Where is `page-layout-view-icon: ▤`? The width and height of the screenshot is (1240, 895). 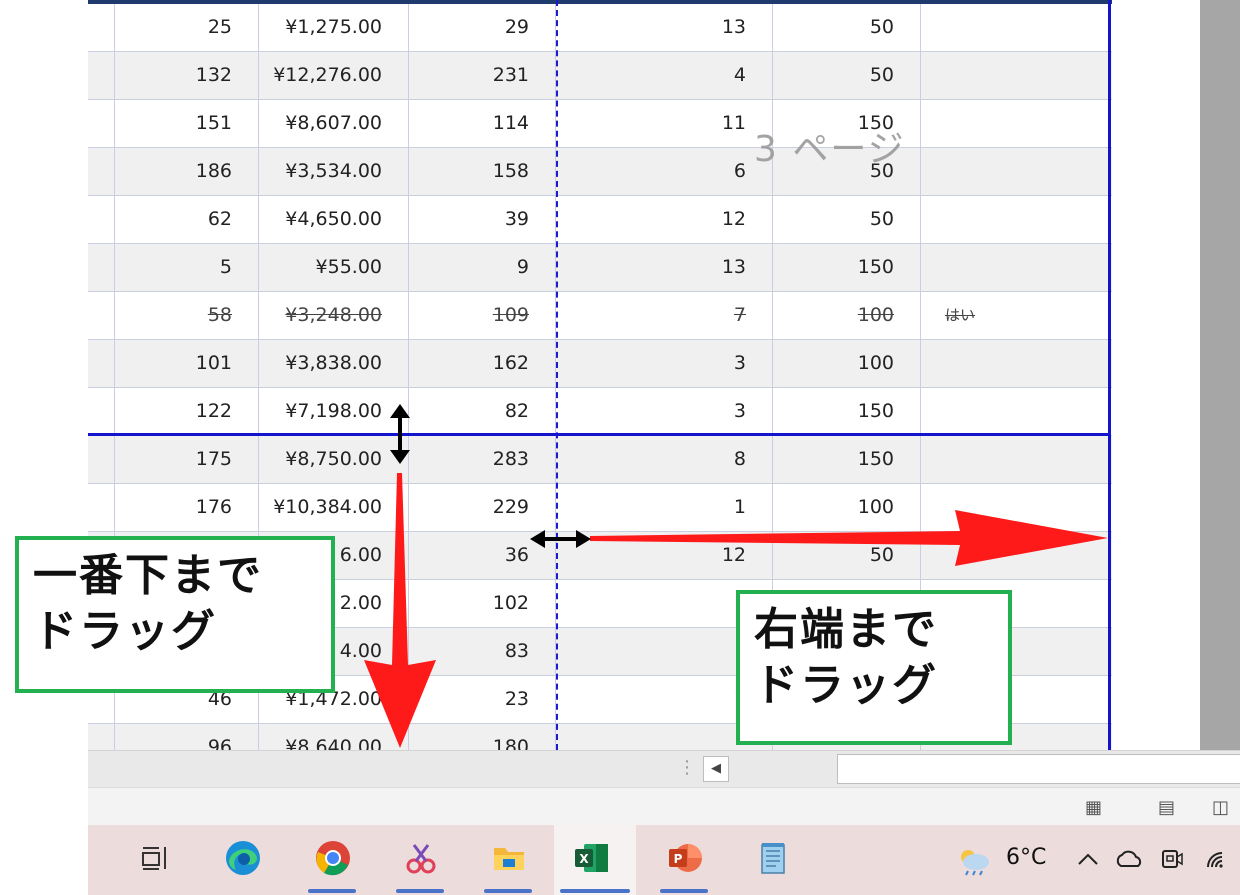
page-layout-view-icon: ▤ is located at coordinates (1166, 807).